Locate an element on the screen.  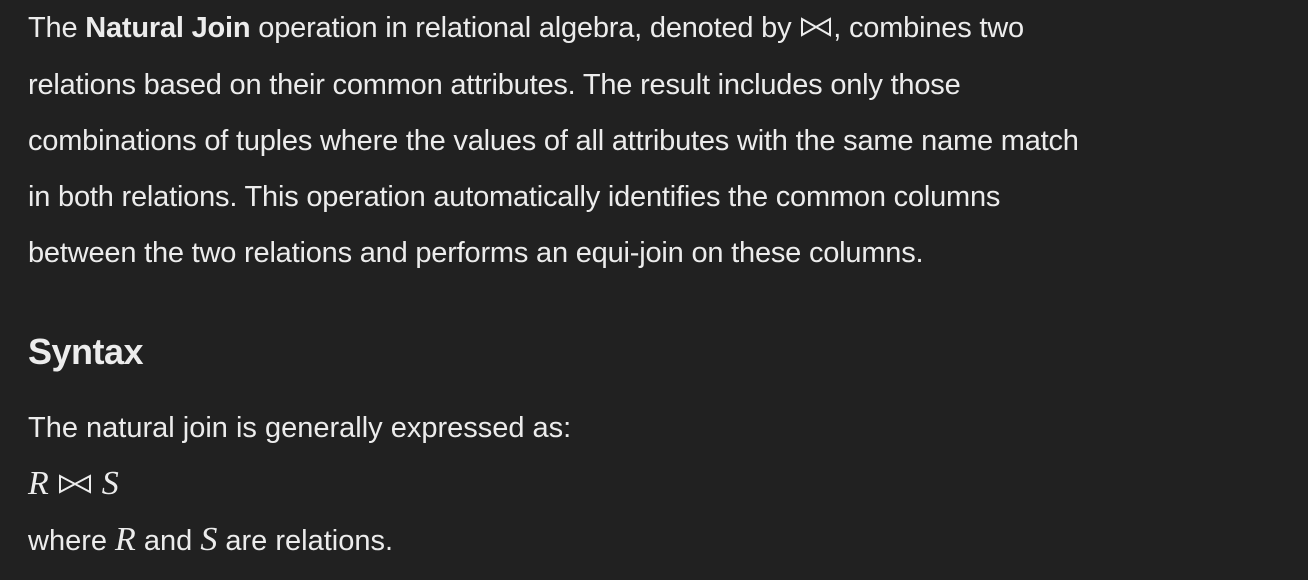
formula-var-r: R is located at coordinates (38, 483).